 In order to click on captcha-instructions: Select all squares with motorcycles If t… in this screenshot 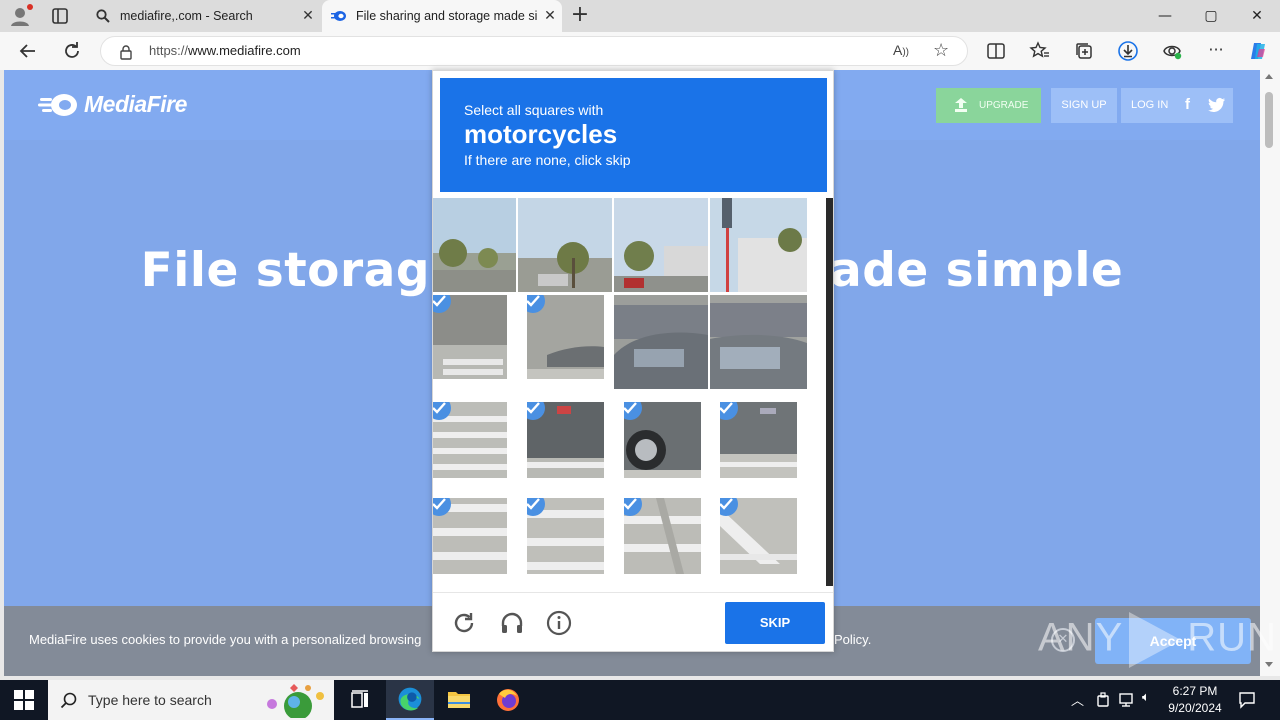, I will do `click(633, 135)`.